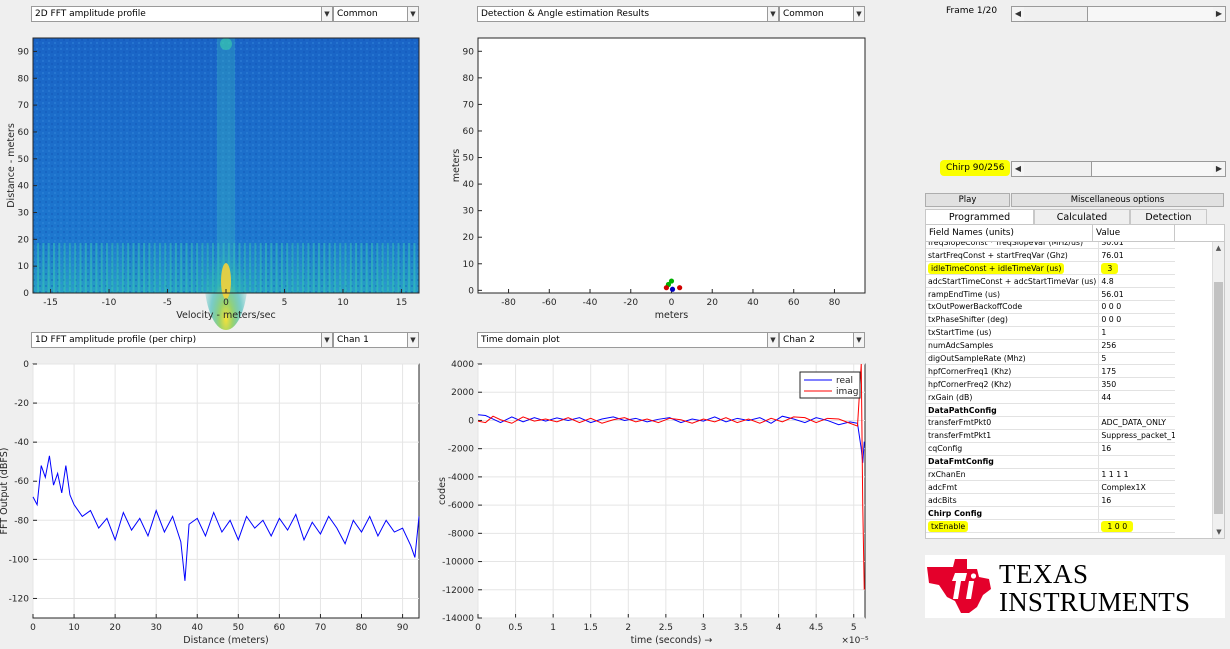 This screenshot has height=649, width=1230. What do you see at coordinates (1050, 487) in the screenshot?
I see `table-row: adcFmt Complex1X` at bounding box center [1050, 487].